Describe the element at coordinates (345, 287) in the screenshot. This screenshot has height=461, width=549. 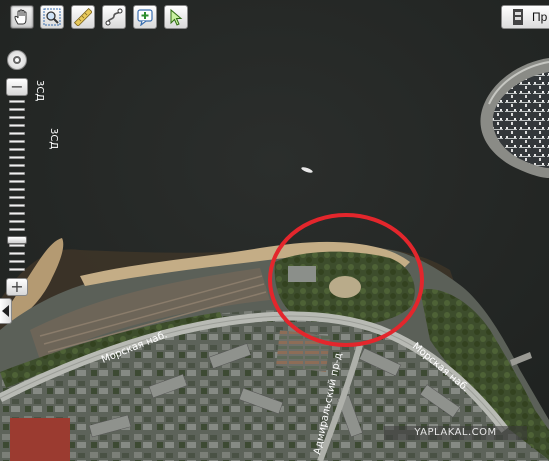
I see `sports-field` at that location.